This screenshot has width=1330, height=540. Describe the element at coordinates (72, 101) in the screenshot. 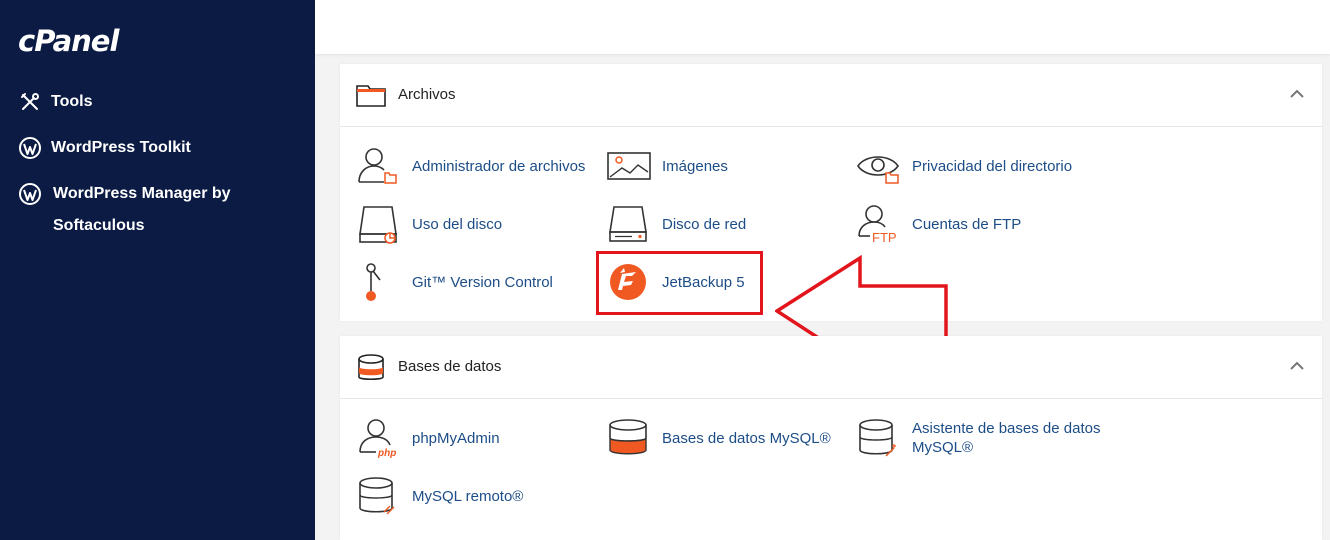

I see `sidebar-item-label: Tools` at that location.